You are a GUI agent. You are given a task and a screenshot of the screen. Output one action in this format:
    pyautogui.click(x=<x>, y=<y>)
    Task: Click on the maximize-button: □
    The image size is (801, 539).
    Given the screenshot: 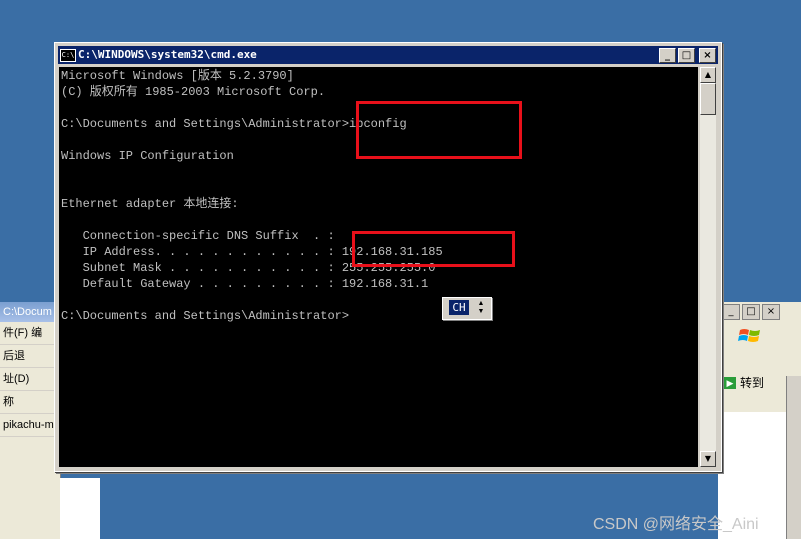 What is the action you would take?
    pyautogui.click(x=686, y=55)
    